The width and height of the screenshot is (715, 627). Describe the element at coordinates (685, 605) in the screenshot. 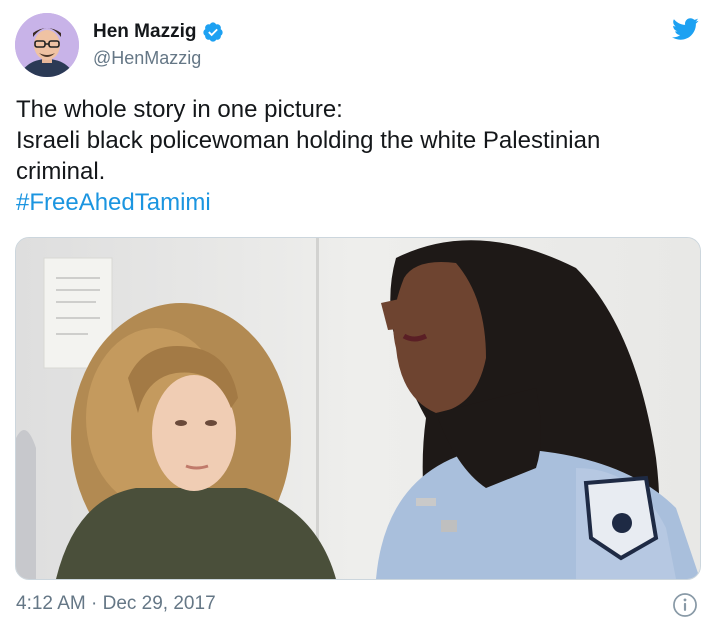

I see `info-icon` at that location.